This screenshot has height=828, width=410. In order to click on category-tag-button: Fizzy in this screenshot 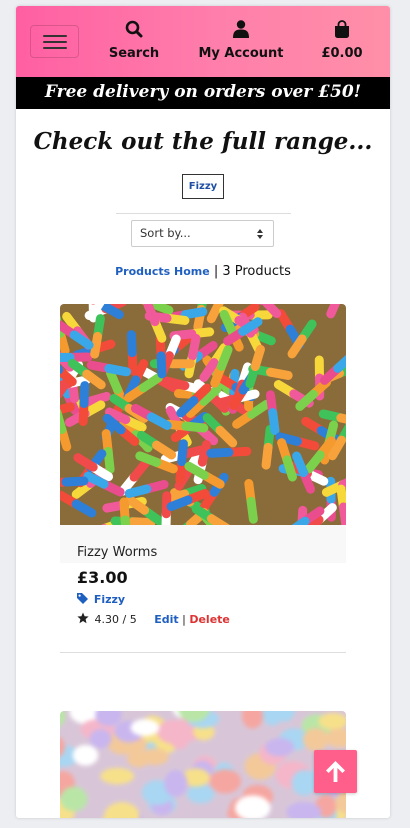, I will do `click(203, 186)`.